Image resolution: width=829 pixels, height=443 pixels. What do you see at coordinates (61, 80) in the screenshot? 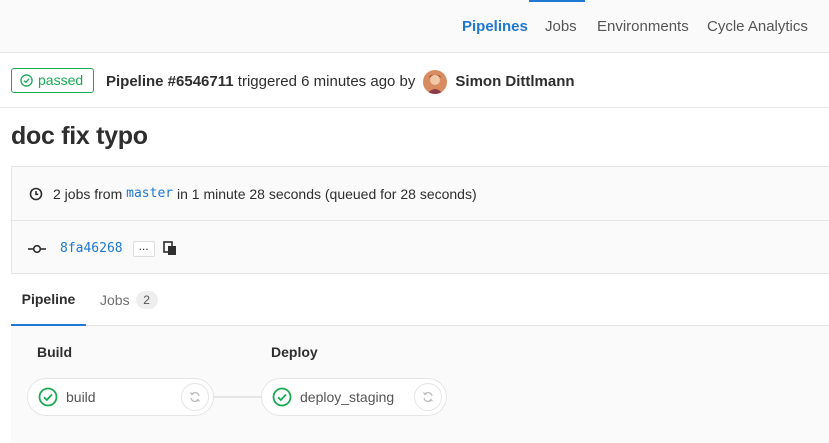
I see `status-label: passed` at bounding box center [61, 80].